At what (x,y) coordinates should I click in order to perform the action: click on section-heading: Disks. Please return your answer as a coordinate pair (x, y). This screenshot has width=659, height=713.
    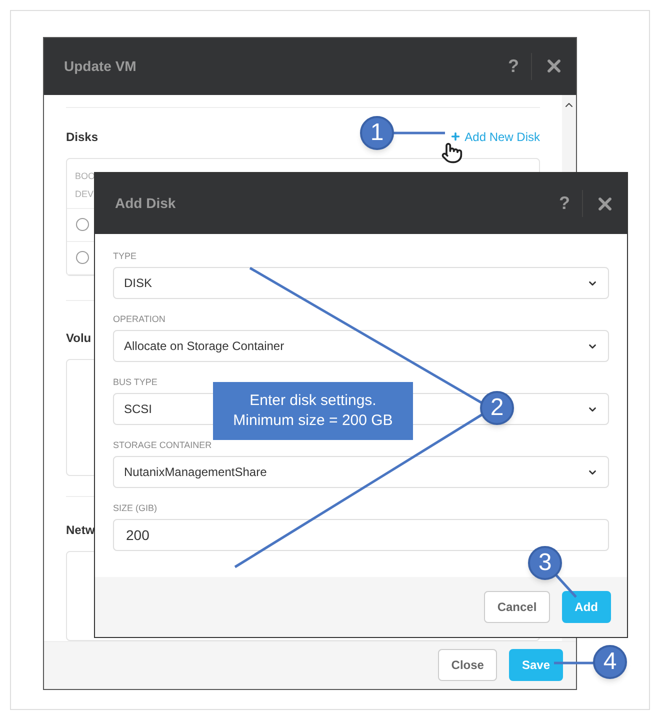
    Looking at the image, I should click on (82, 137).